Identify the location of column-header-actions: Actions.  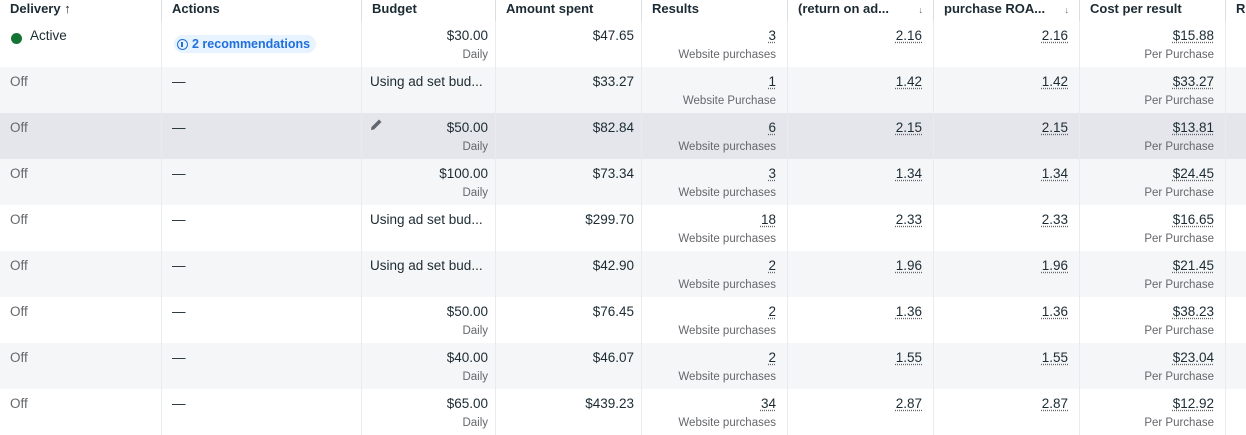
(262, 10).